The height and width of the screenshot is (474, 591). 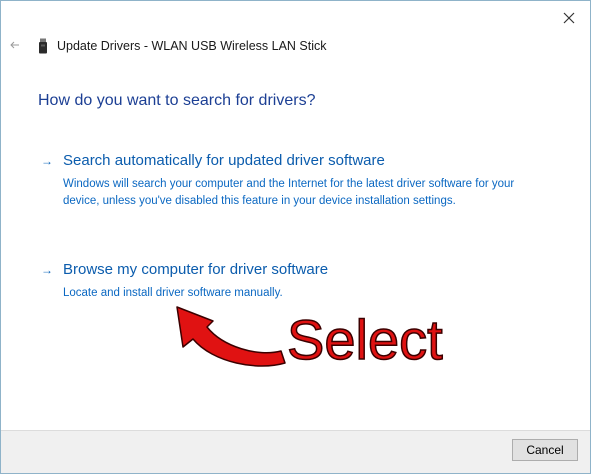 I want to click on close-icon, so click(x=569, y=18).